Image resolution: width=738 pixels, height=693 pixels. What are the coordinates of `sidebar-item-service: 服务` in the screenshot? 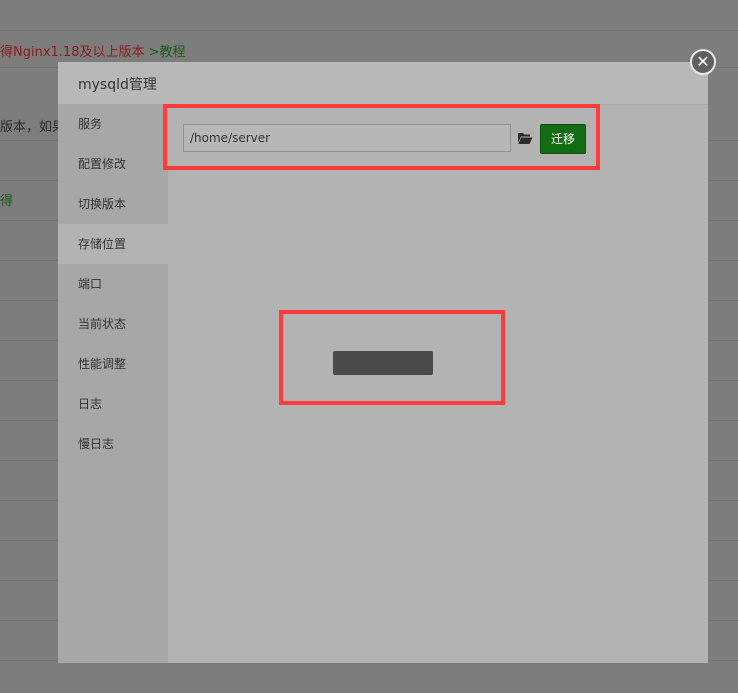 It's located at (113, 124).